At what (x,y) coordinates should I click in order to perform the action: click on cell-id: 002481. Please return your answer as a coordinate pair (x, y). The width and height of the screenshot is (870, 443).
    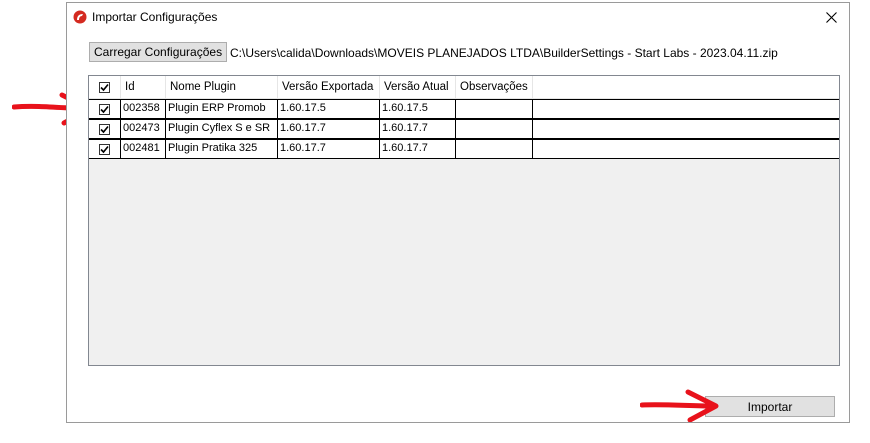
    Looking at the image, I should click on (143, 149).